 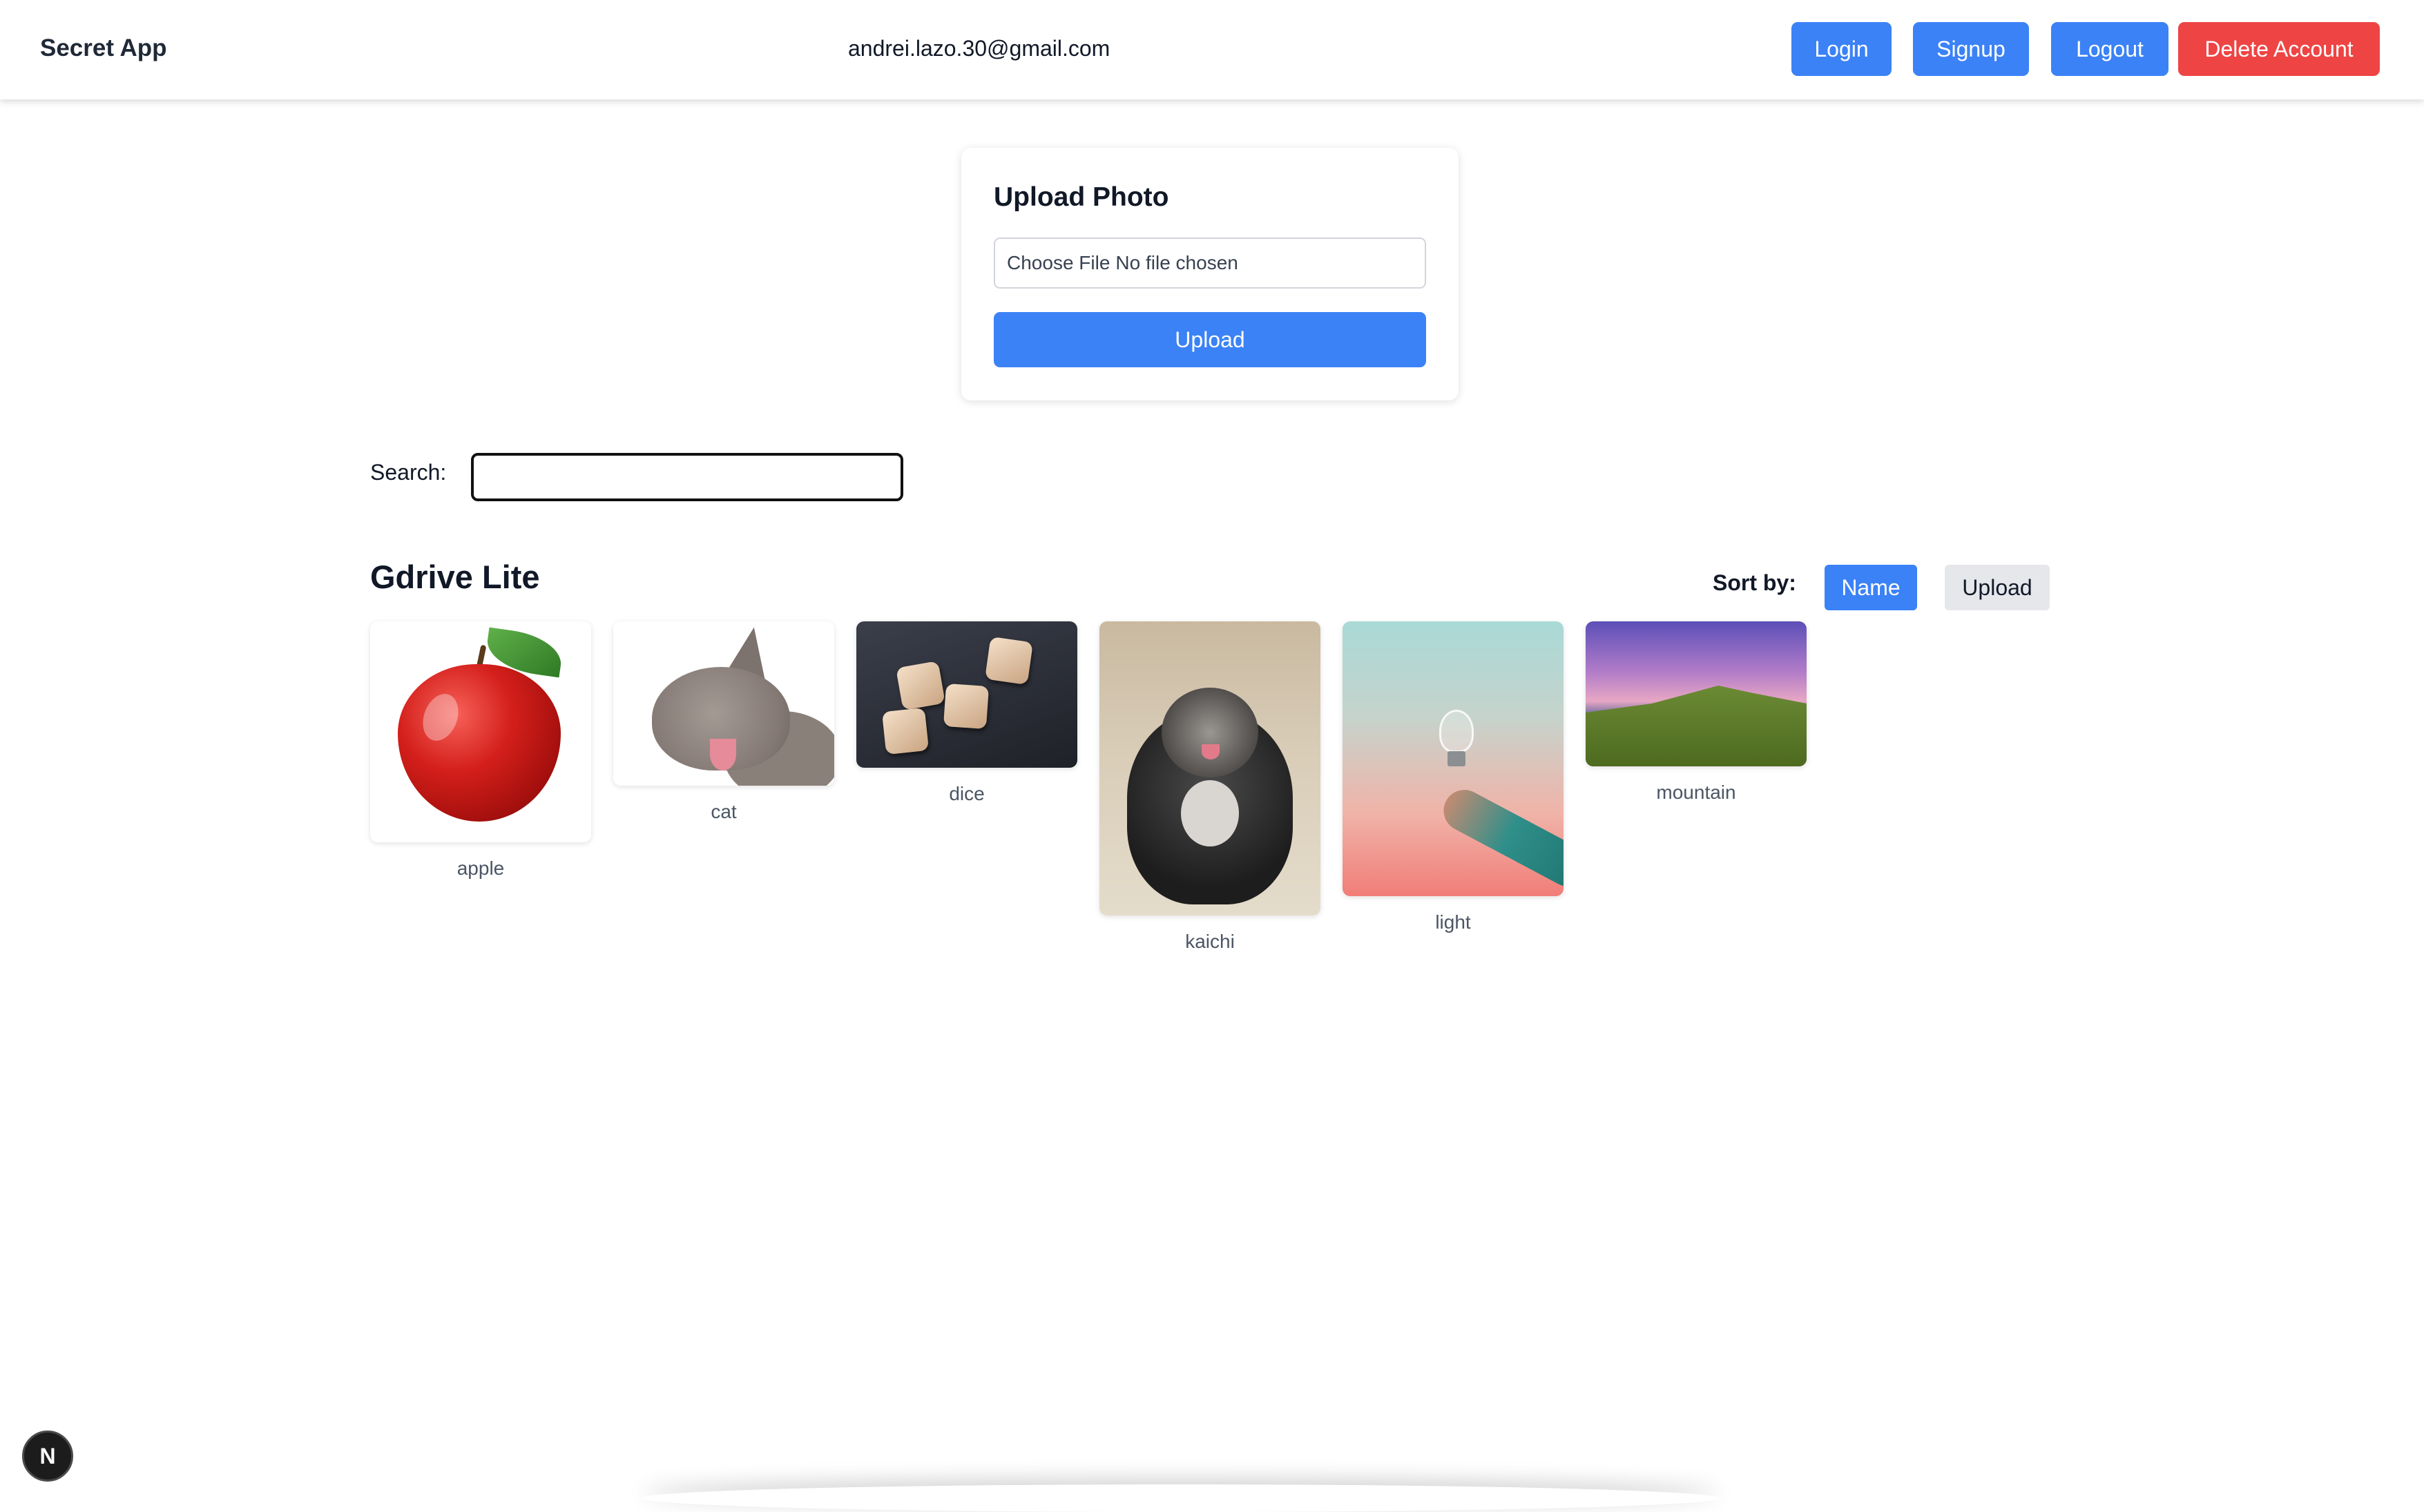 I want to click on photo-thumbnail-dice, so click(x=966, y=694).